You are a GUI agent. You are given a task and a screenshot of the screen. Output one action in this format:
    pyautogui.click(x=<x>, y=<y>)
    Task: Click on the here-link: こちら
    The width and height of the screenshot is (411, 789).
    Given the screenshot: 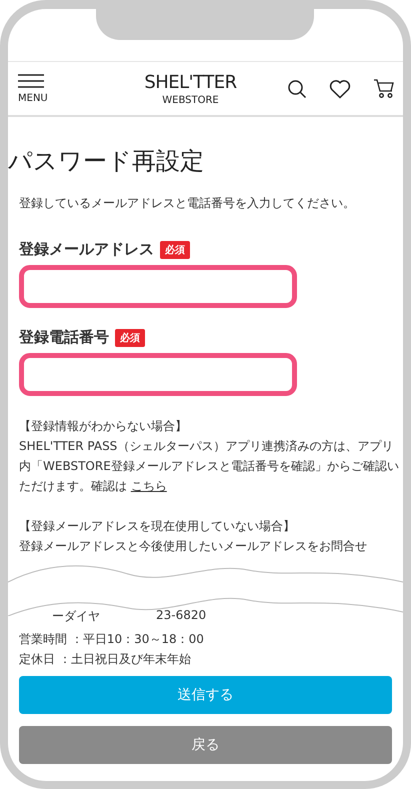 What is the action you would take?
    pyautogui.click(x=148, y=486)
    